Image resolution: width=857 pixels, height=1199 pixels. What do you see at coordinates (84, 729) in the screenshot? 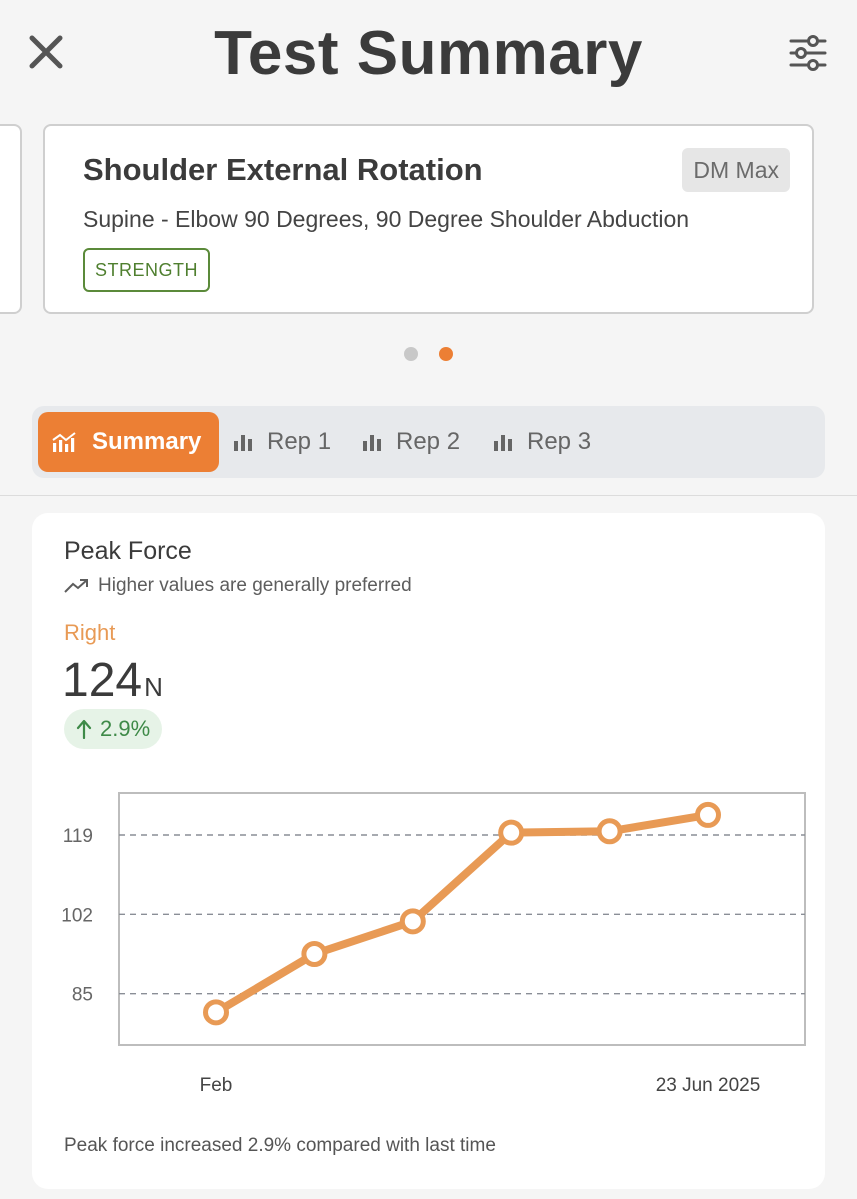
I see `arrow-up-icon` at bounding box center [84, 729].